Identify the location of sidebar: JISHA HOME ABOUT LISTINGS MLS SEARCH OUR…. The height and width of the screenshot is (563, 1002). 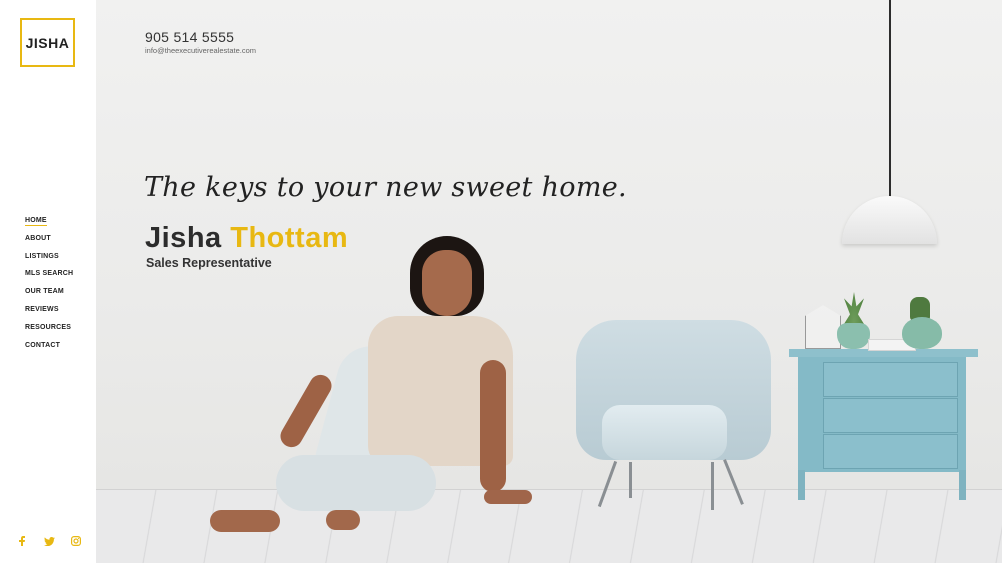
(48, 281).